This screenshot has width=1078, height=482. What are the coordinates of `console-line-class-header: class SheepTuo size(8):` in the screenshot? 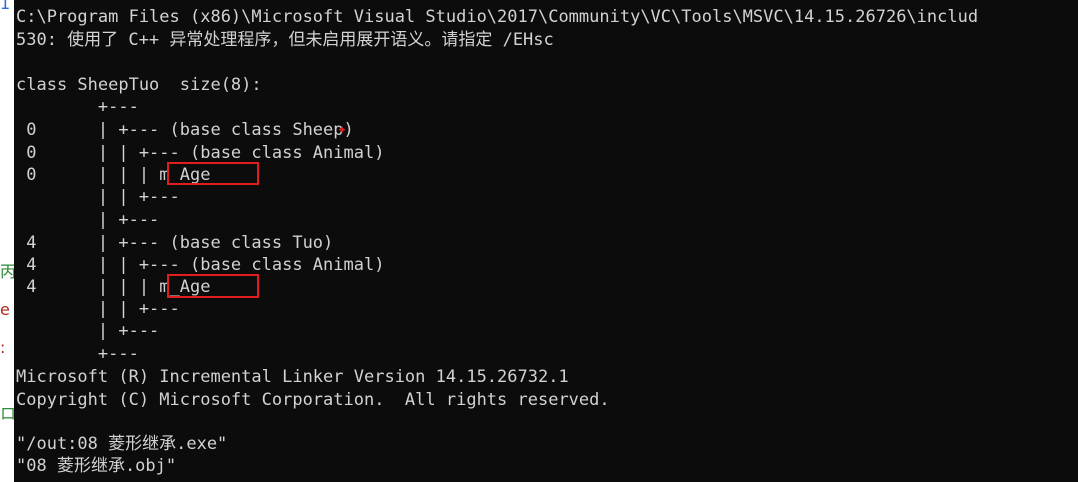 It's located at (139, 85).